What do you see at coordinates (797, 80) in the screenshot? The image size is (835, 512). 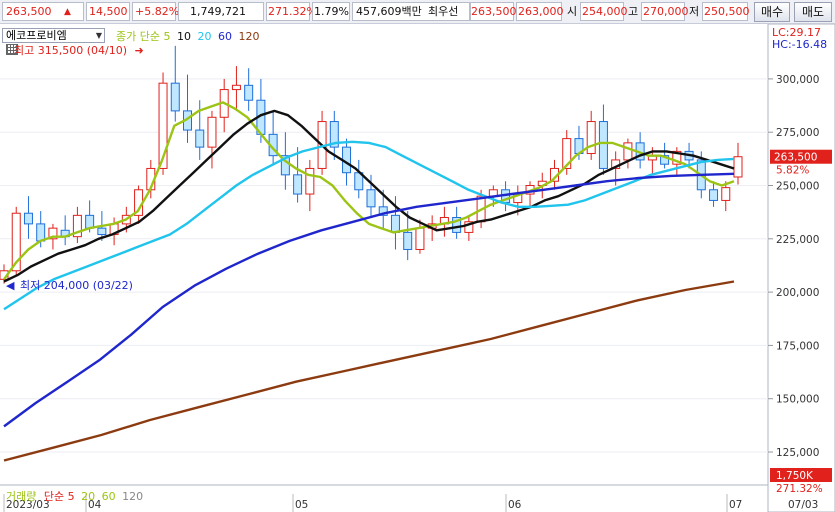 I see `y-tick-label: 300,000` at bounding box center [797, 80].